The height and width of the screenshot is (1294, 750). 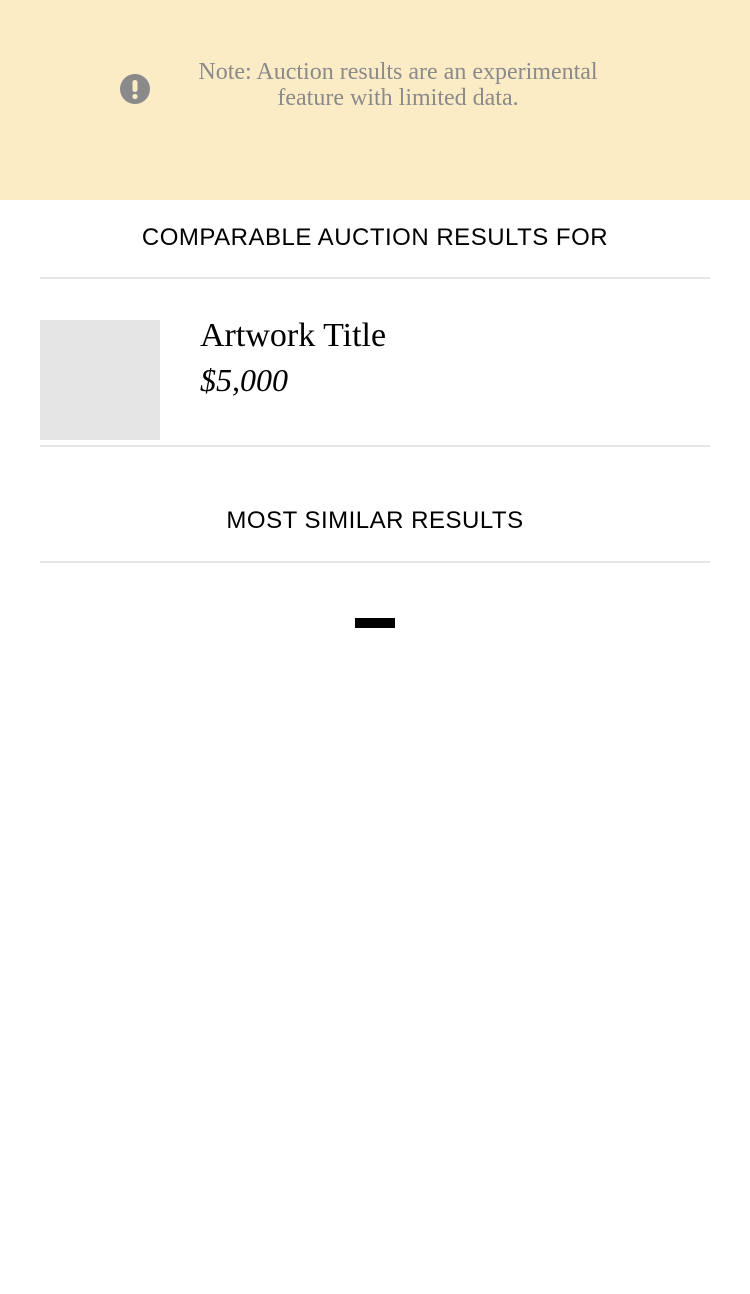 I want to click on exclamation-circle-icon, so click(x=135, y=89).